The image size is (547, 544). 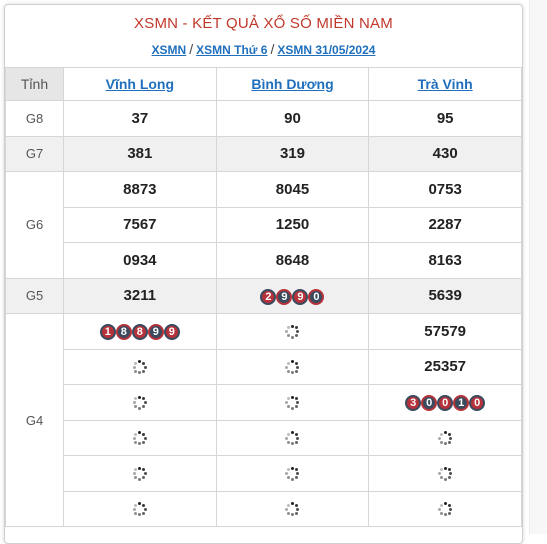 I want to click on result-value: 319, so click(x=292, y=153).